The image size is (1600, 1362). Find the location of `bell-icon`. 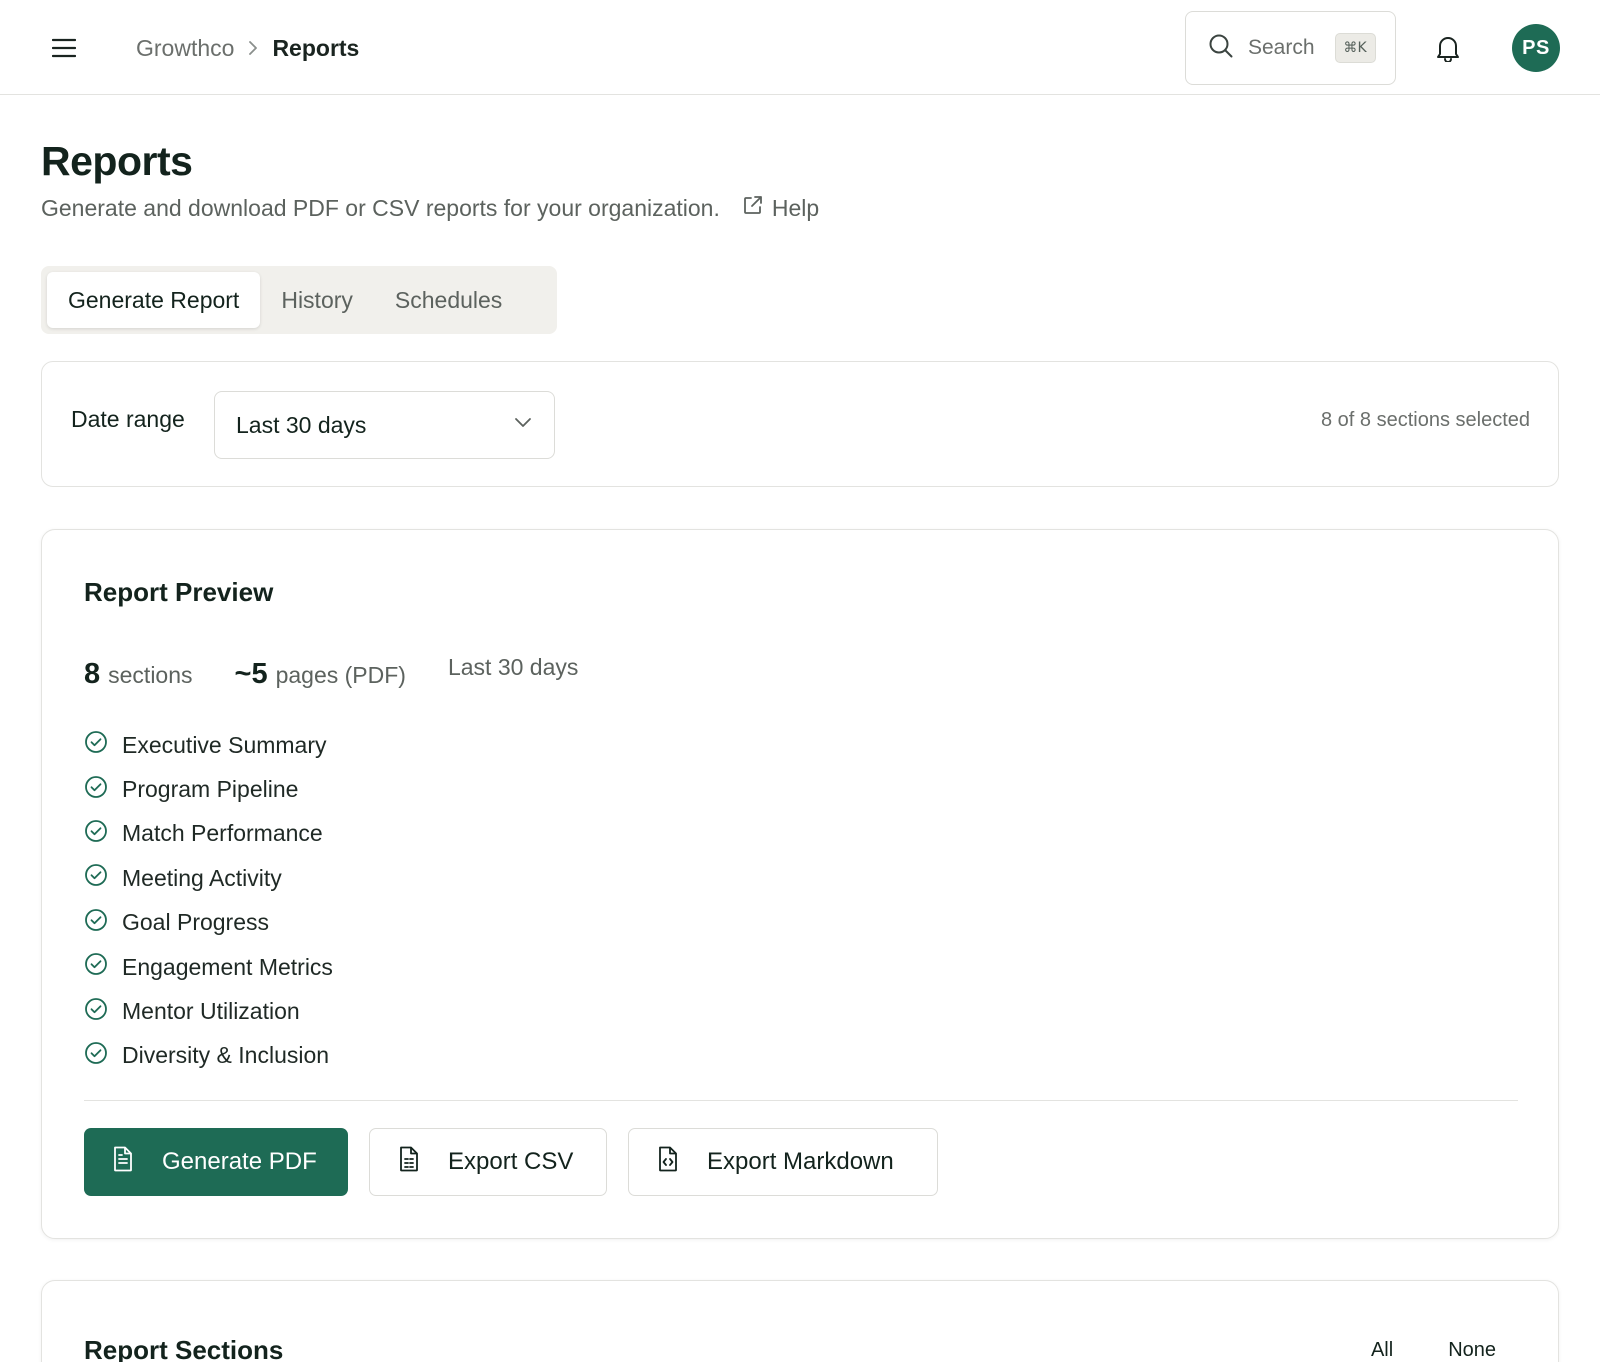

bell-icon is located at coordinates (1448, 48).